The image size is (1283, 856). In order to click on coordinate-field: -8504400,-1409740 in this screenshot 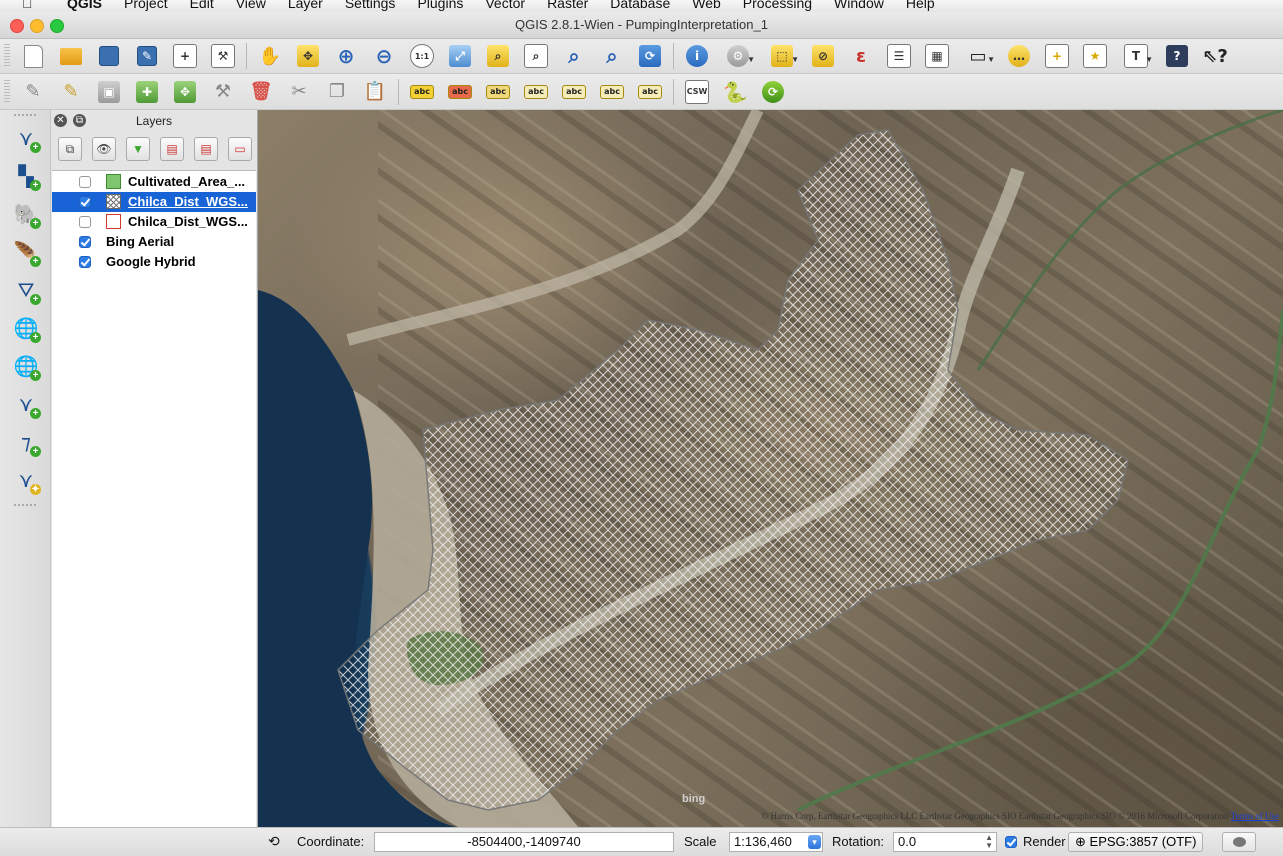, I will do `click(524, 842)`.